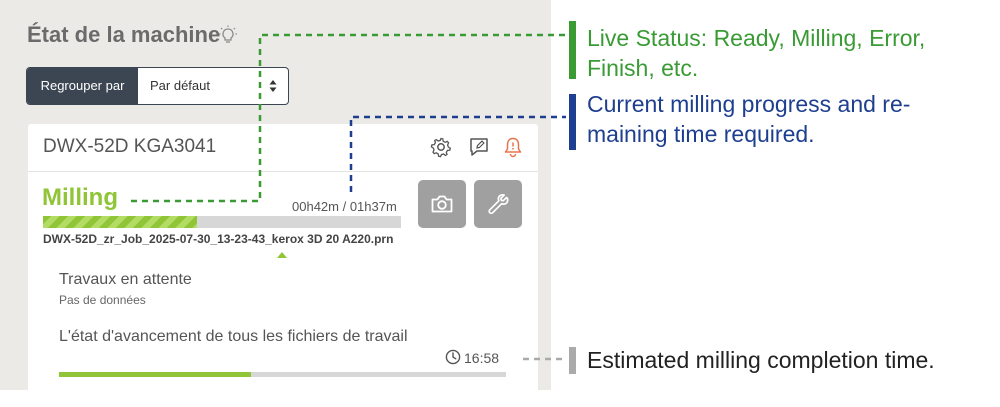 The height and width of the screenshot is (407, 1000). What do you see at coordinates (572, 360) in the screenshot?
I see `completion-annotation-marker` at bounding box center [572, 360].